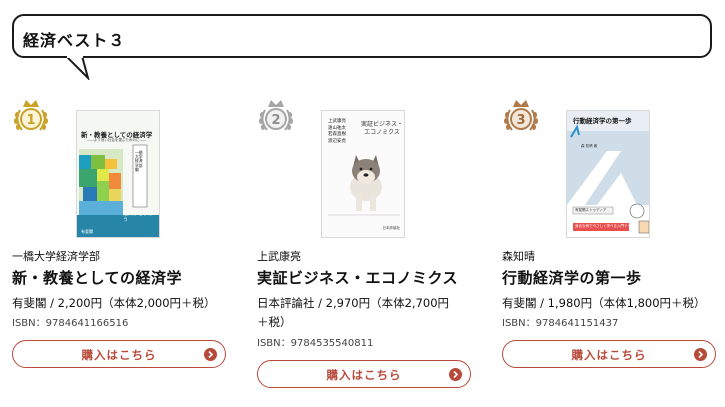 The width and height of the screenshot is (725, 407). What do you see at coordinates (560, 323) in the screenshot?
I see `book-isbn: ISBN：9784641151437` at bounding box center [560, 323].